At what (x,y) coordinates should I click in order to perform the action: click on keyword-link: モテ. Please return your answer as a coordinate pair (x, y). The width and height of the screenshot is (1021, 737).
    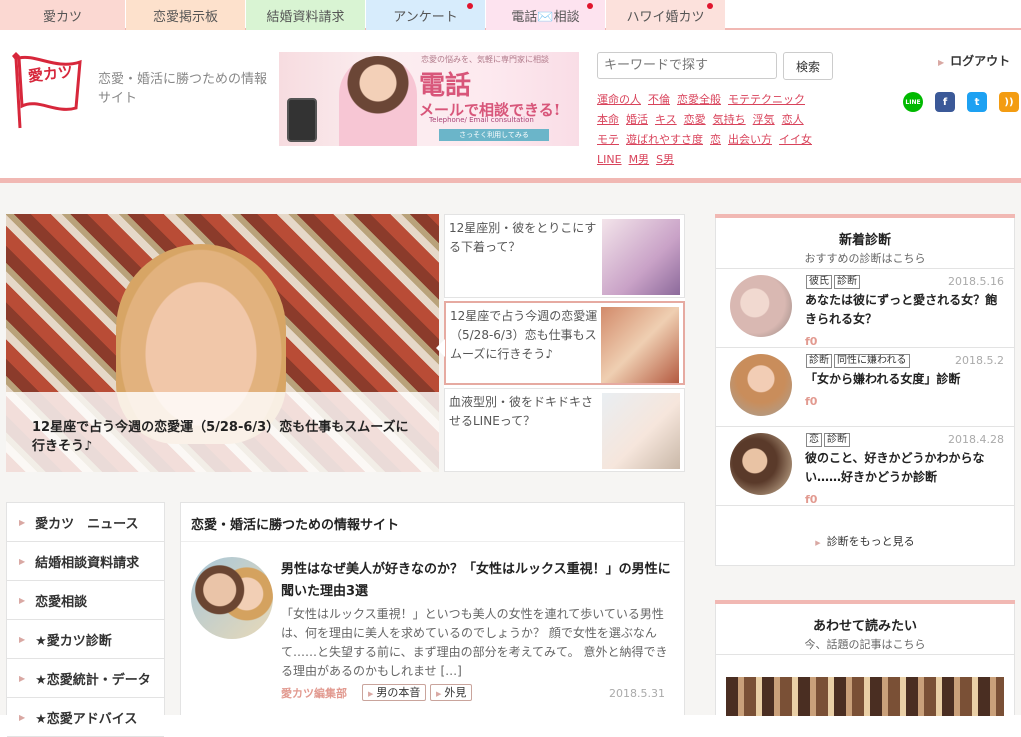
    Looking at the image, I should click on (608, 139).